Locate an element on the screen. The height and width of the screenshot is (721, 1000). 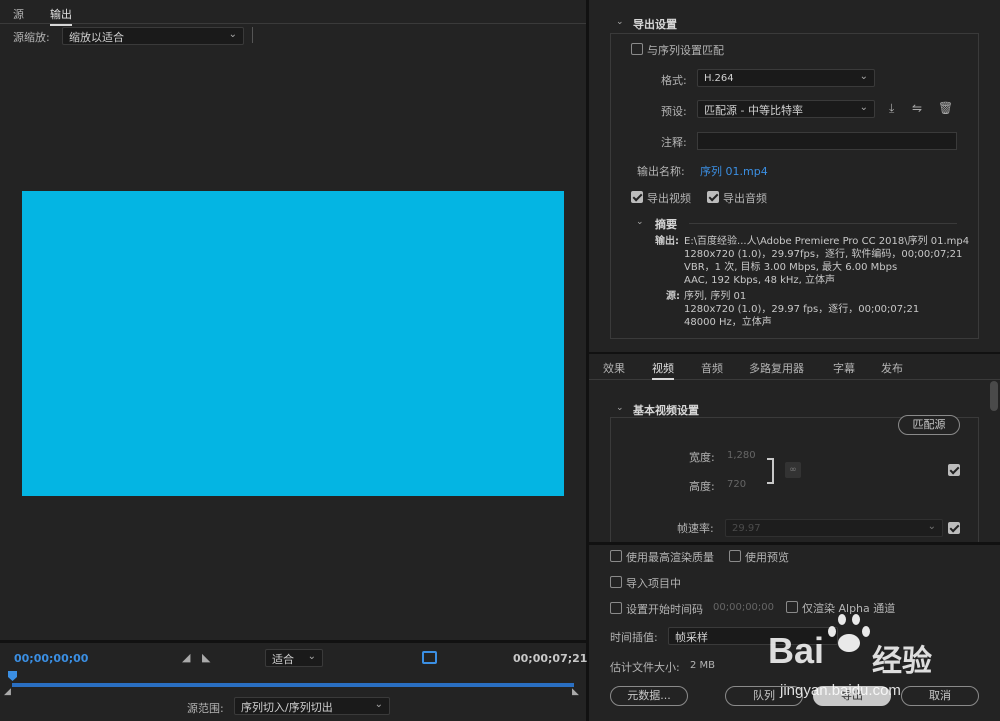
width-label: 宽度: is located at coordinates (702, 457).